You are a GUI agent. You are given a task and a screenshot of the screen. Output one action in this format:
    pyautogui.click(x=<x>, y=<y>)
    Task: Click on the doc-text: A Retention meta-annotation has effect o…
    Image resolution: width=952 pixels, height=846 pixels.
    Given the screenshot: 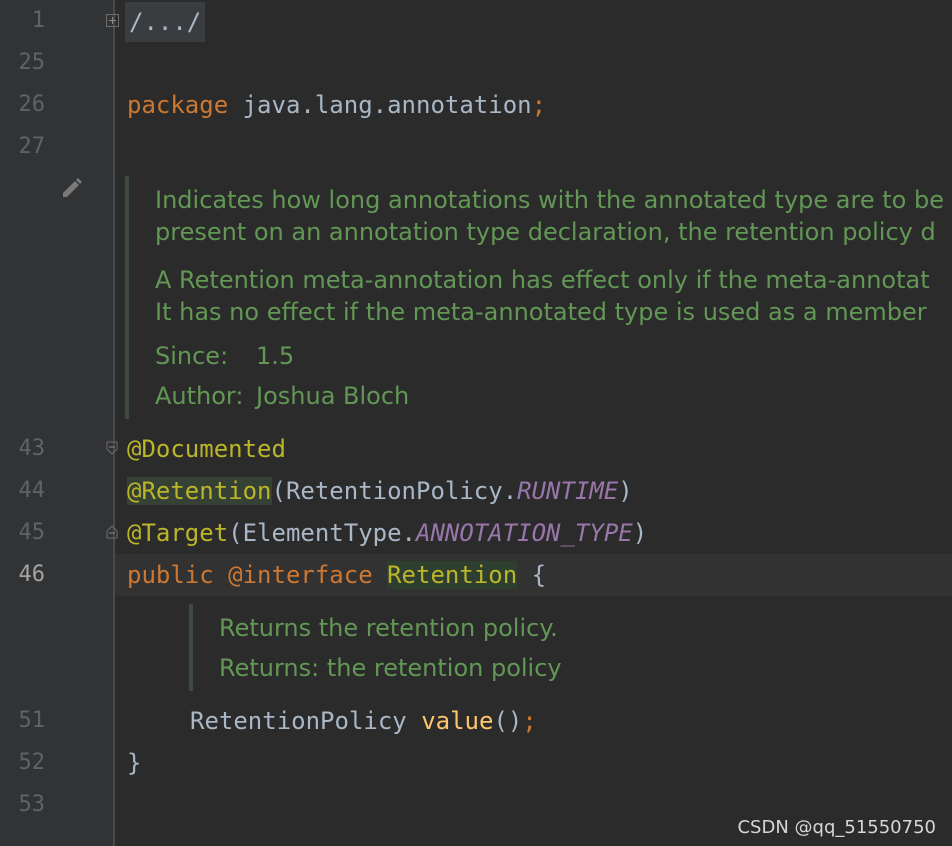 What is the action you would take?
    pyautogui.click(x=542, y=280)
    